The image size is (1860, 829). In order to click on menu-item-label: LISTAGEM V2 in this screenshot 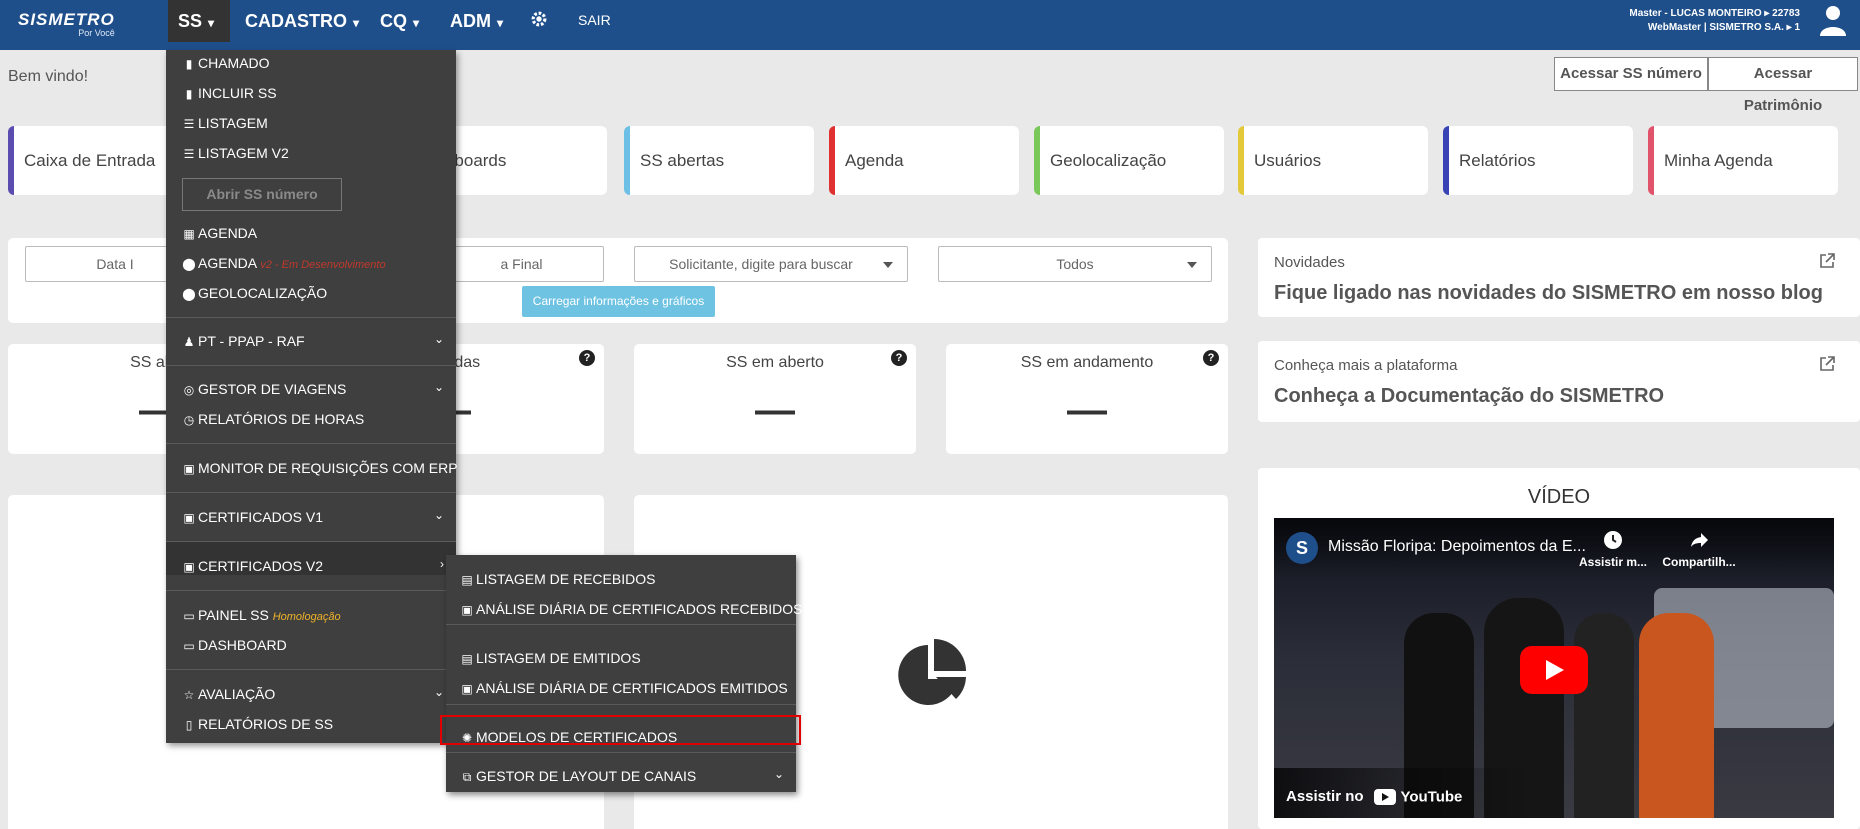, I will do `click(243, 153)`.